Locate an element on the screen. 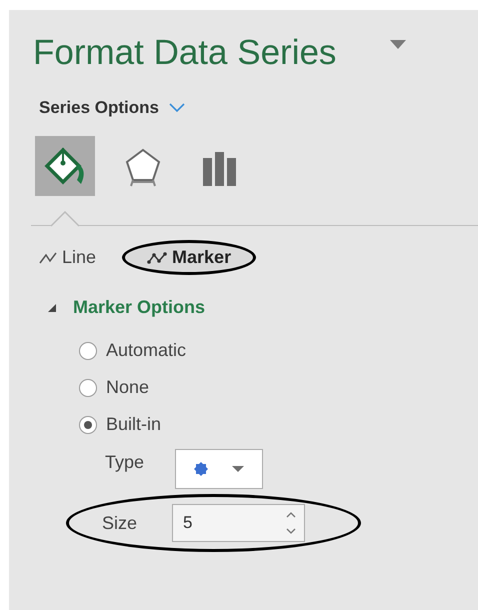  pane-title: Format Data Series is located at coordinates (184, 53).